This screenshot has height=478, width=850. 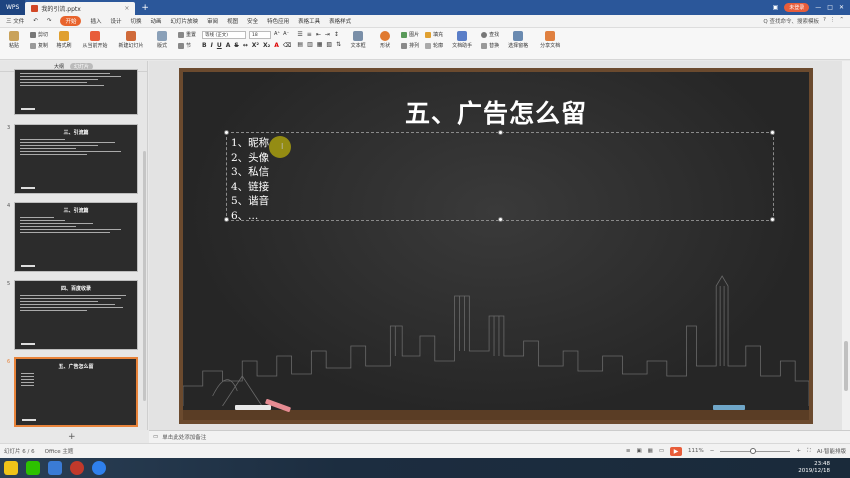 I want to click on tab-slideshow: 幻灯片放映, so click(x=185, y=21).